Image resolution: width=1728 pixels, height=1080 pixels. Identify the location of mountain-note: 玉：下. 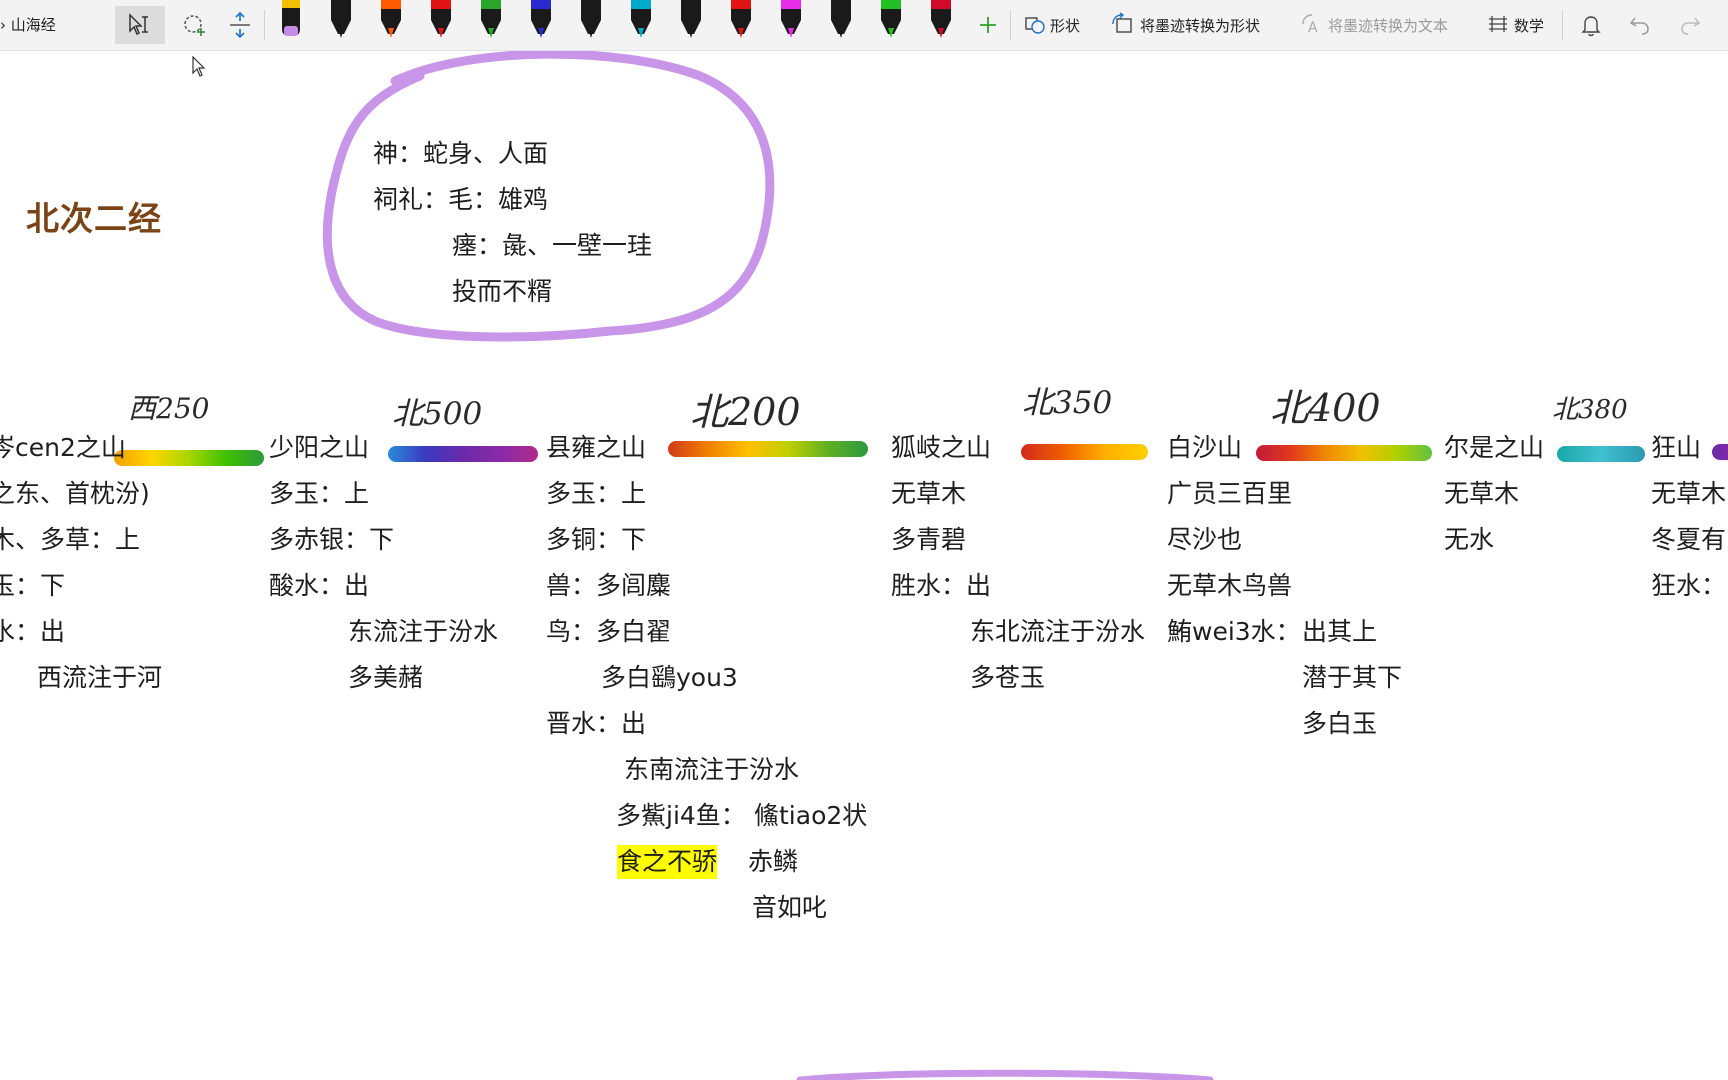
(33, 585).